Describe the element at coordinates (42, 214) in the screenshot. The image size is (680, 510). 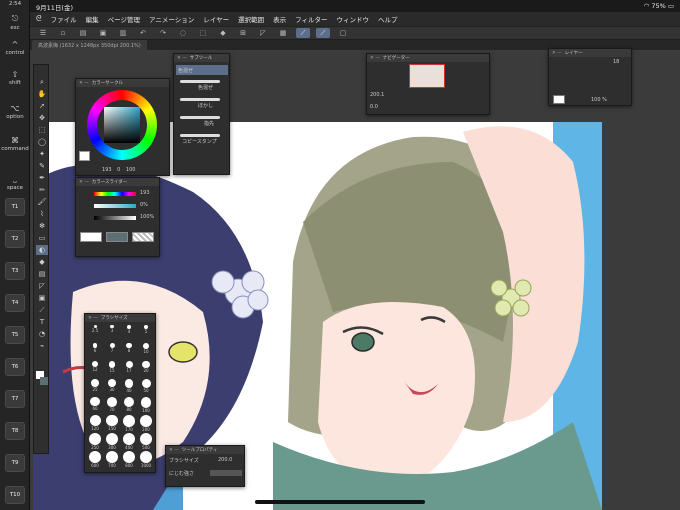
I see `airbrush-tool-icon: ⌇` at that location.